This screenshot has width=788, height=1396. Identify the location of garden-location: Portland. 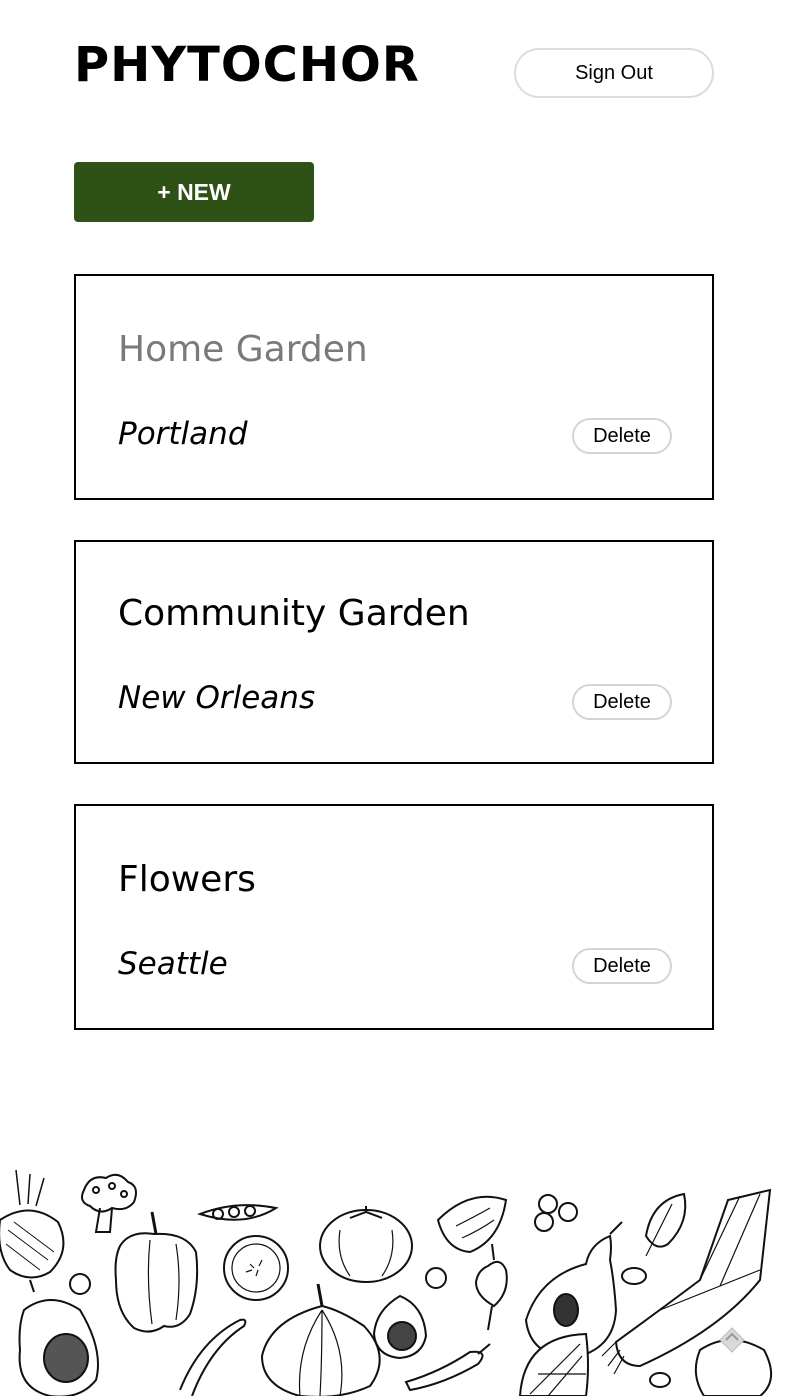
(183, 434).